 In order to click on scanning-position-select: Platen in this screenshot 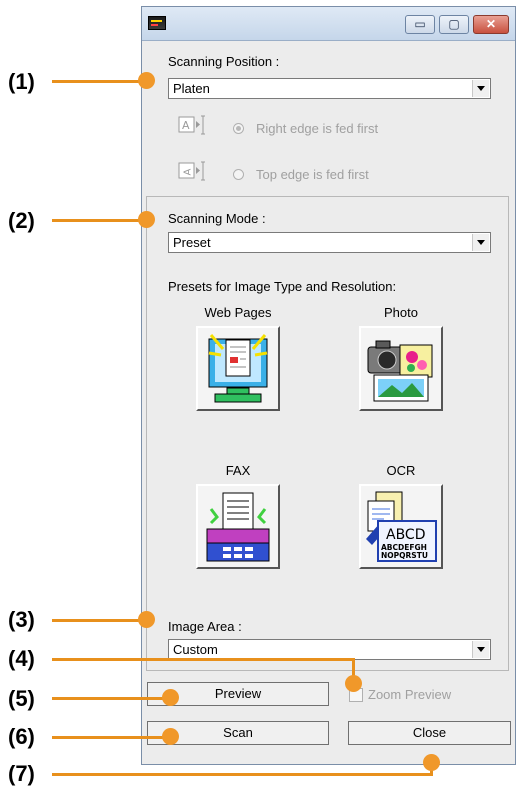, I will do `click(329, 88)`.